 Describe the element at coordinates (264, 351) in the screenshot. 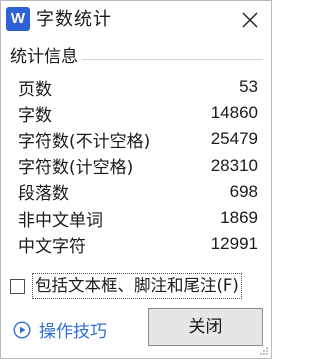

I see `resize-grip-icon` at that location.